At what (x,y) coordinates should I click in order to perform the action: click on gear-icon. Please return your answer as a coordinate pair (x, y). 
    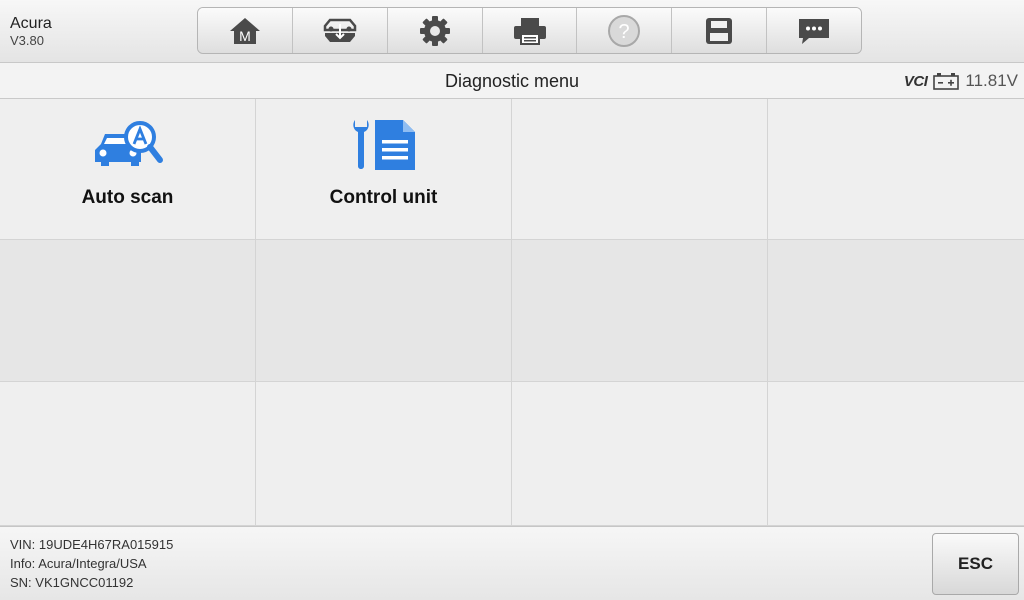
    Looking at the image, I should click on (434, 30).